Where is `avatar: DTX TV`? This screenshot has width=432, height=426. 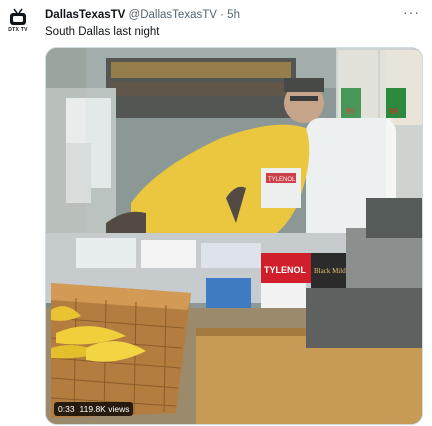
avatar: DTX TV is located at coordinates (18, 23).